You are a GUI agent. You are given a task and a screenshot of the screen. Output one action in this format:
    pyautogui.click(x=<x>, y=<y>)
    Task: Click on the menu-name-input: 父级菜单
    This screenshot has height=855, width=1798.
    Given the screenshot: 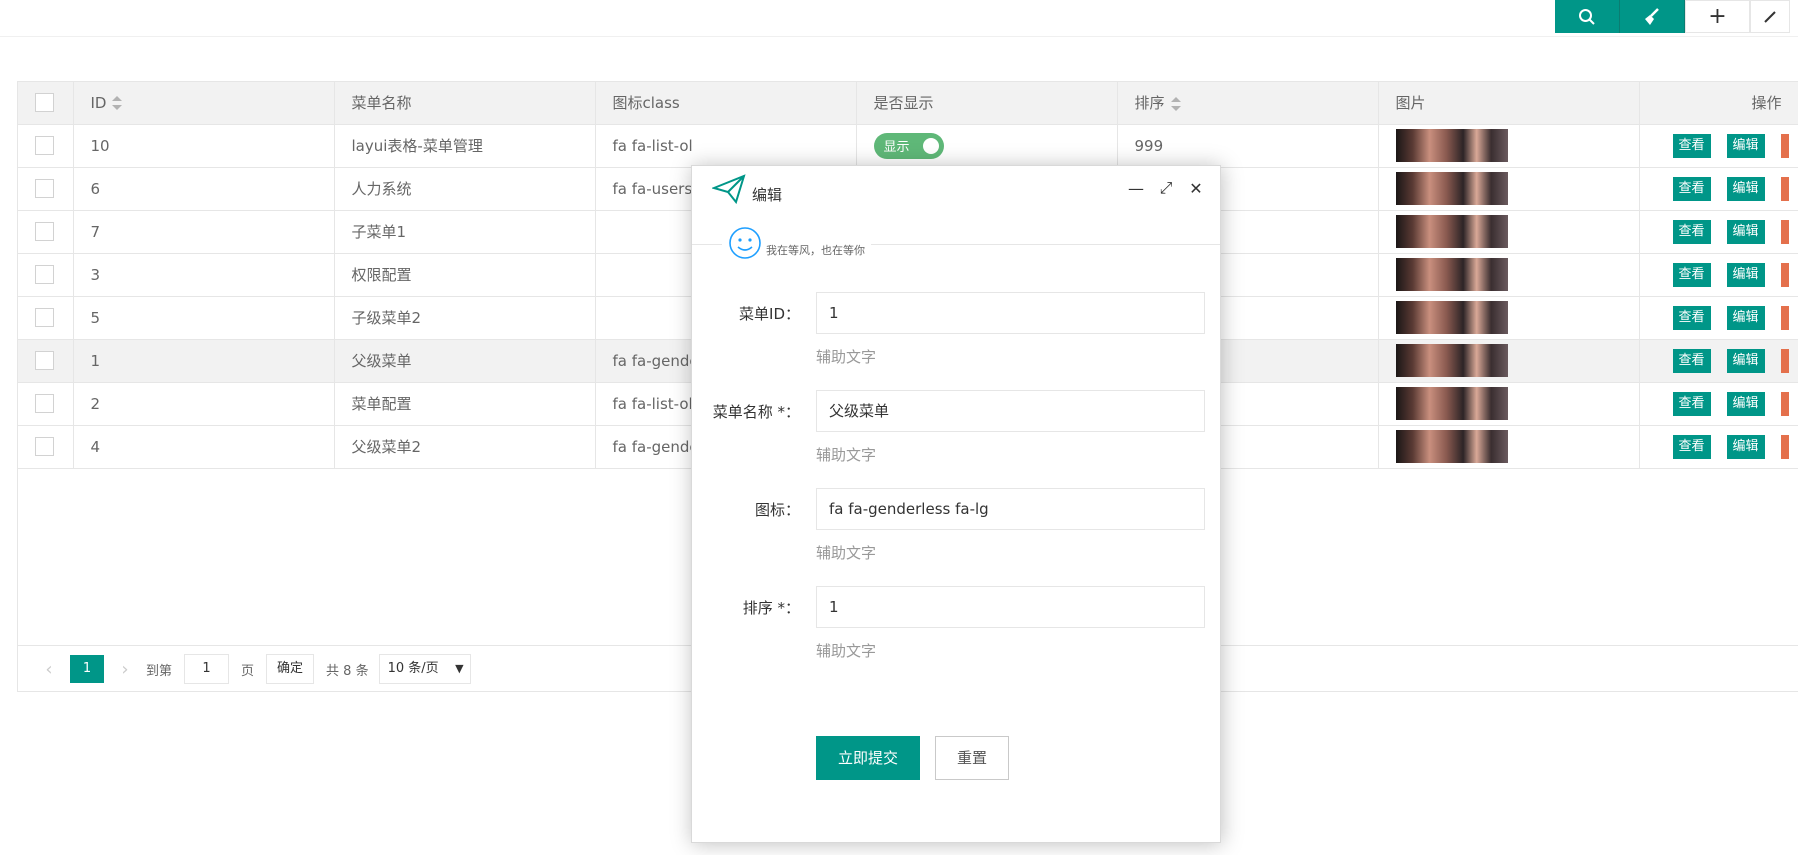 What is the action you would take?
    pyautogui.click(x=1010, y=411)
    